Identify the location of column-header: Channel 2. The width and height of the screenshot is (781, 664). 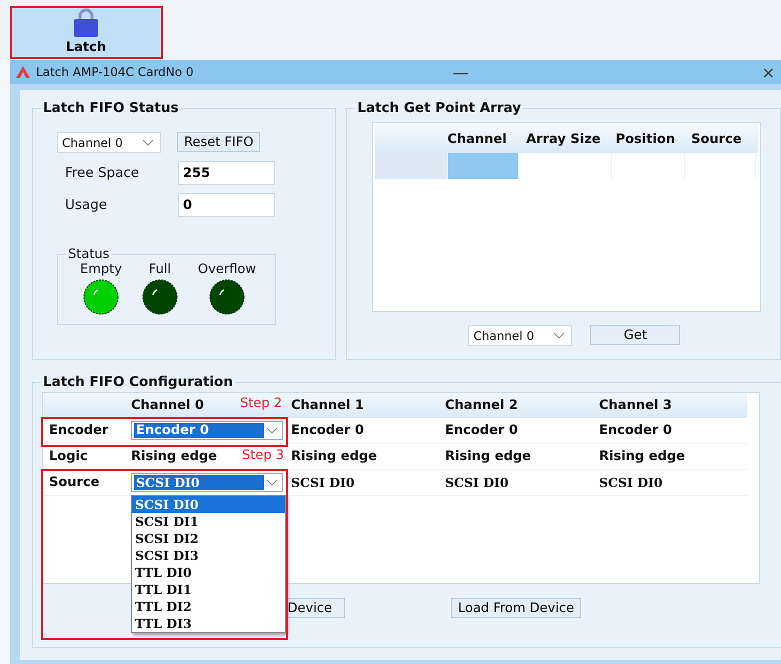
(481, 405).